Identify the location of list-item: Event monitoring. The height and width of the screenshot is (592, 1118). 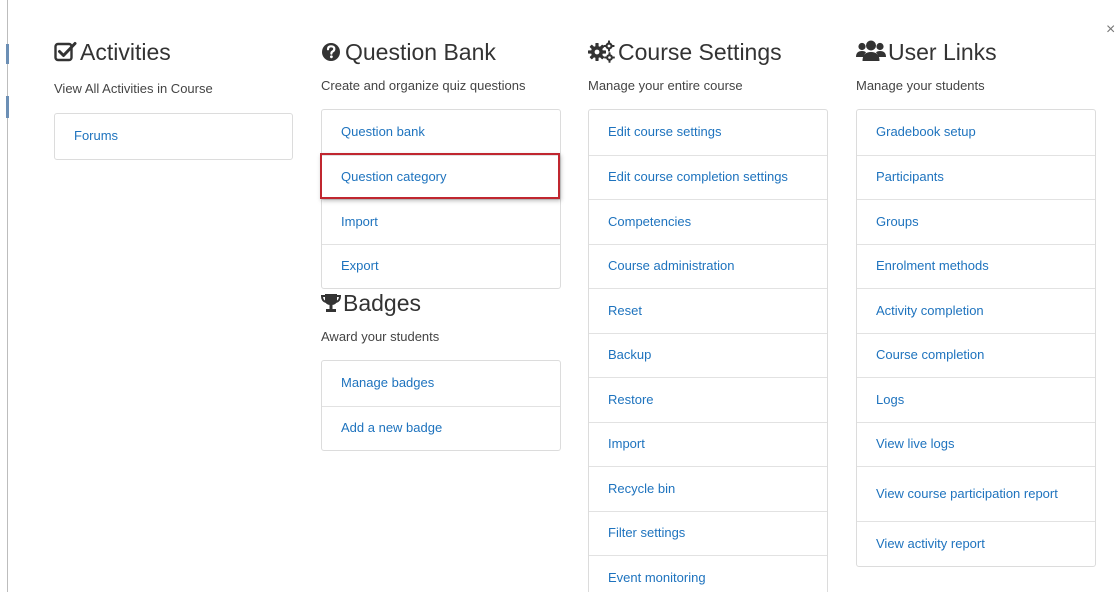
(708, 573).